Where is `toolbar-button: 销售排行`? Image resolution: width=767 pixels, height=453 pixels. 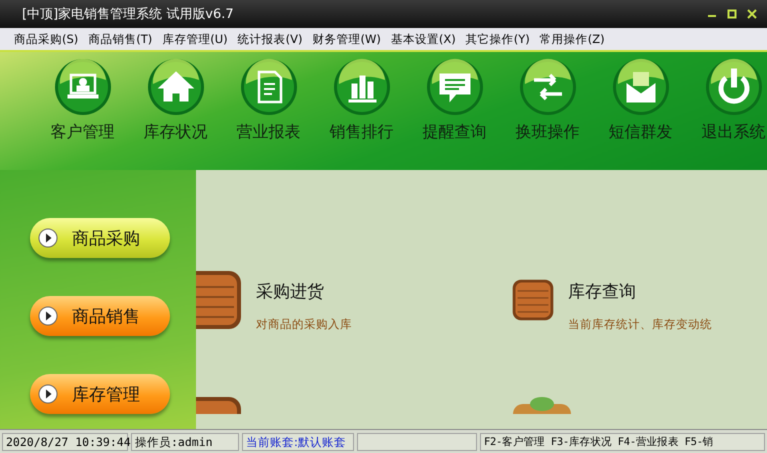 toolbar-button: 销售排行 is located at coordinates (361, 114).